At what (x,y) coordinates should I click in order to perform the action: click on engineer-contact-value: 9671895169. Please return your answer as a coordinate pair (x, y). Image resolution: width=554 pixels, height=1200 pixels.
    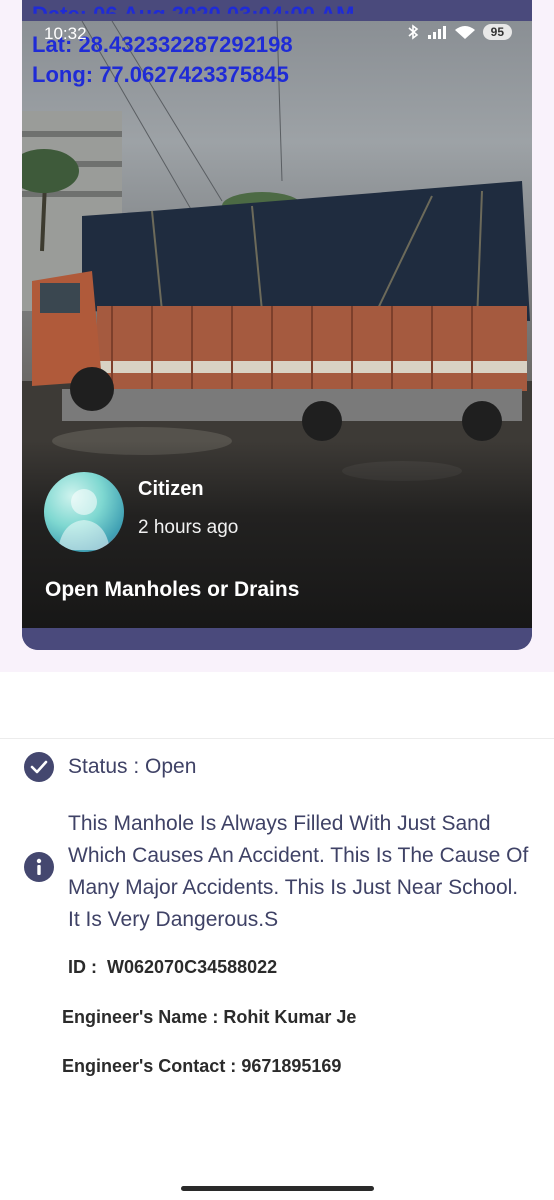
    Looking at the image, I should click on (291, 1066).